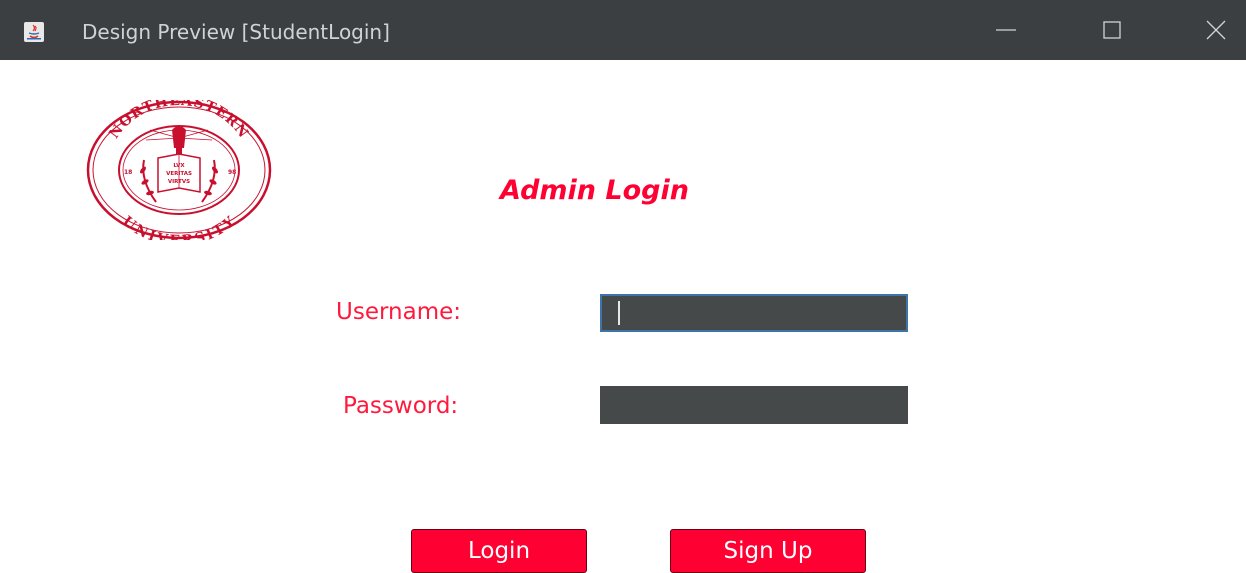 The width and height of the screenshot is (1246, 573). Describe the element at coordinates (594, 190) in the screenshot. I see `admin-login-heading: Admin Login` at that location.